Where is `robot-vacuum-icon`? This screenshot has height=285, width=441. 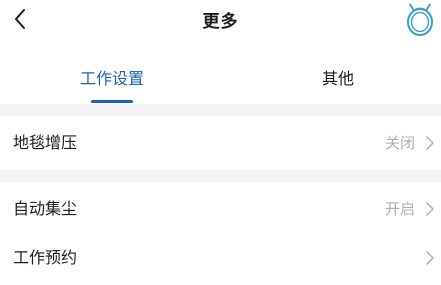
robot-vacuum-icon is located at coordinates (420, 19).